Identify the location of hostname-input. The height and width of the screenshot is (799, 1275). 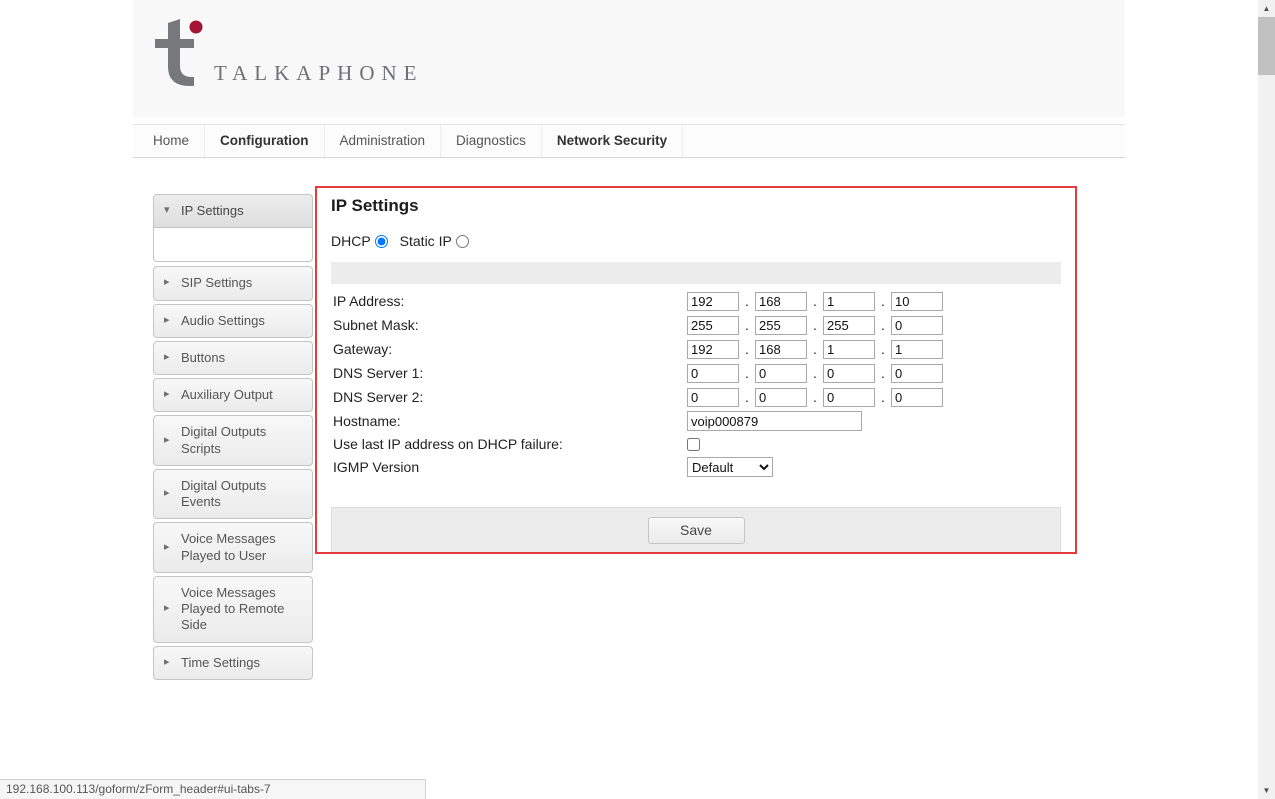
(774, 421).